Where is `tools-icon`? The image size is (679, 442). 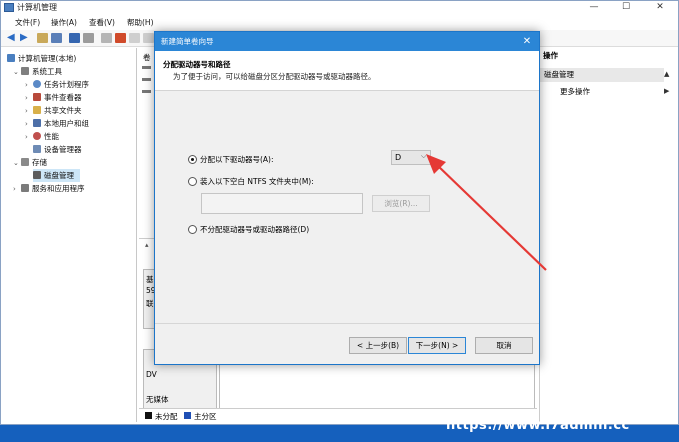
tools-icon is located at coordinates (25, 71).